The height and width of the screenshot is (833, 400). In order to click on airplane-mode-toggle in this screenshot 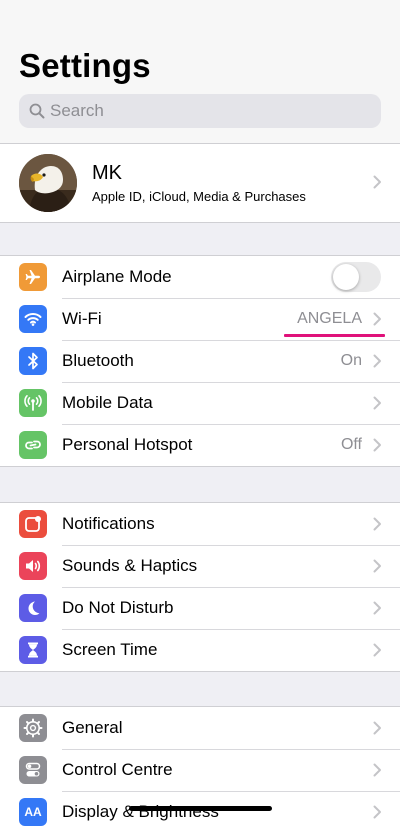, I will do `click(356, 277)`.